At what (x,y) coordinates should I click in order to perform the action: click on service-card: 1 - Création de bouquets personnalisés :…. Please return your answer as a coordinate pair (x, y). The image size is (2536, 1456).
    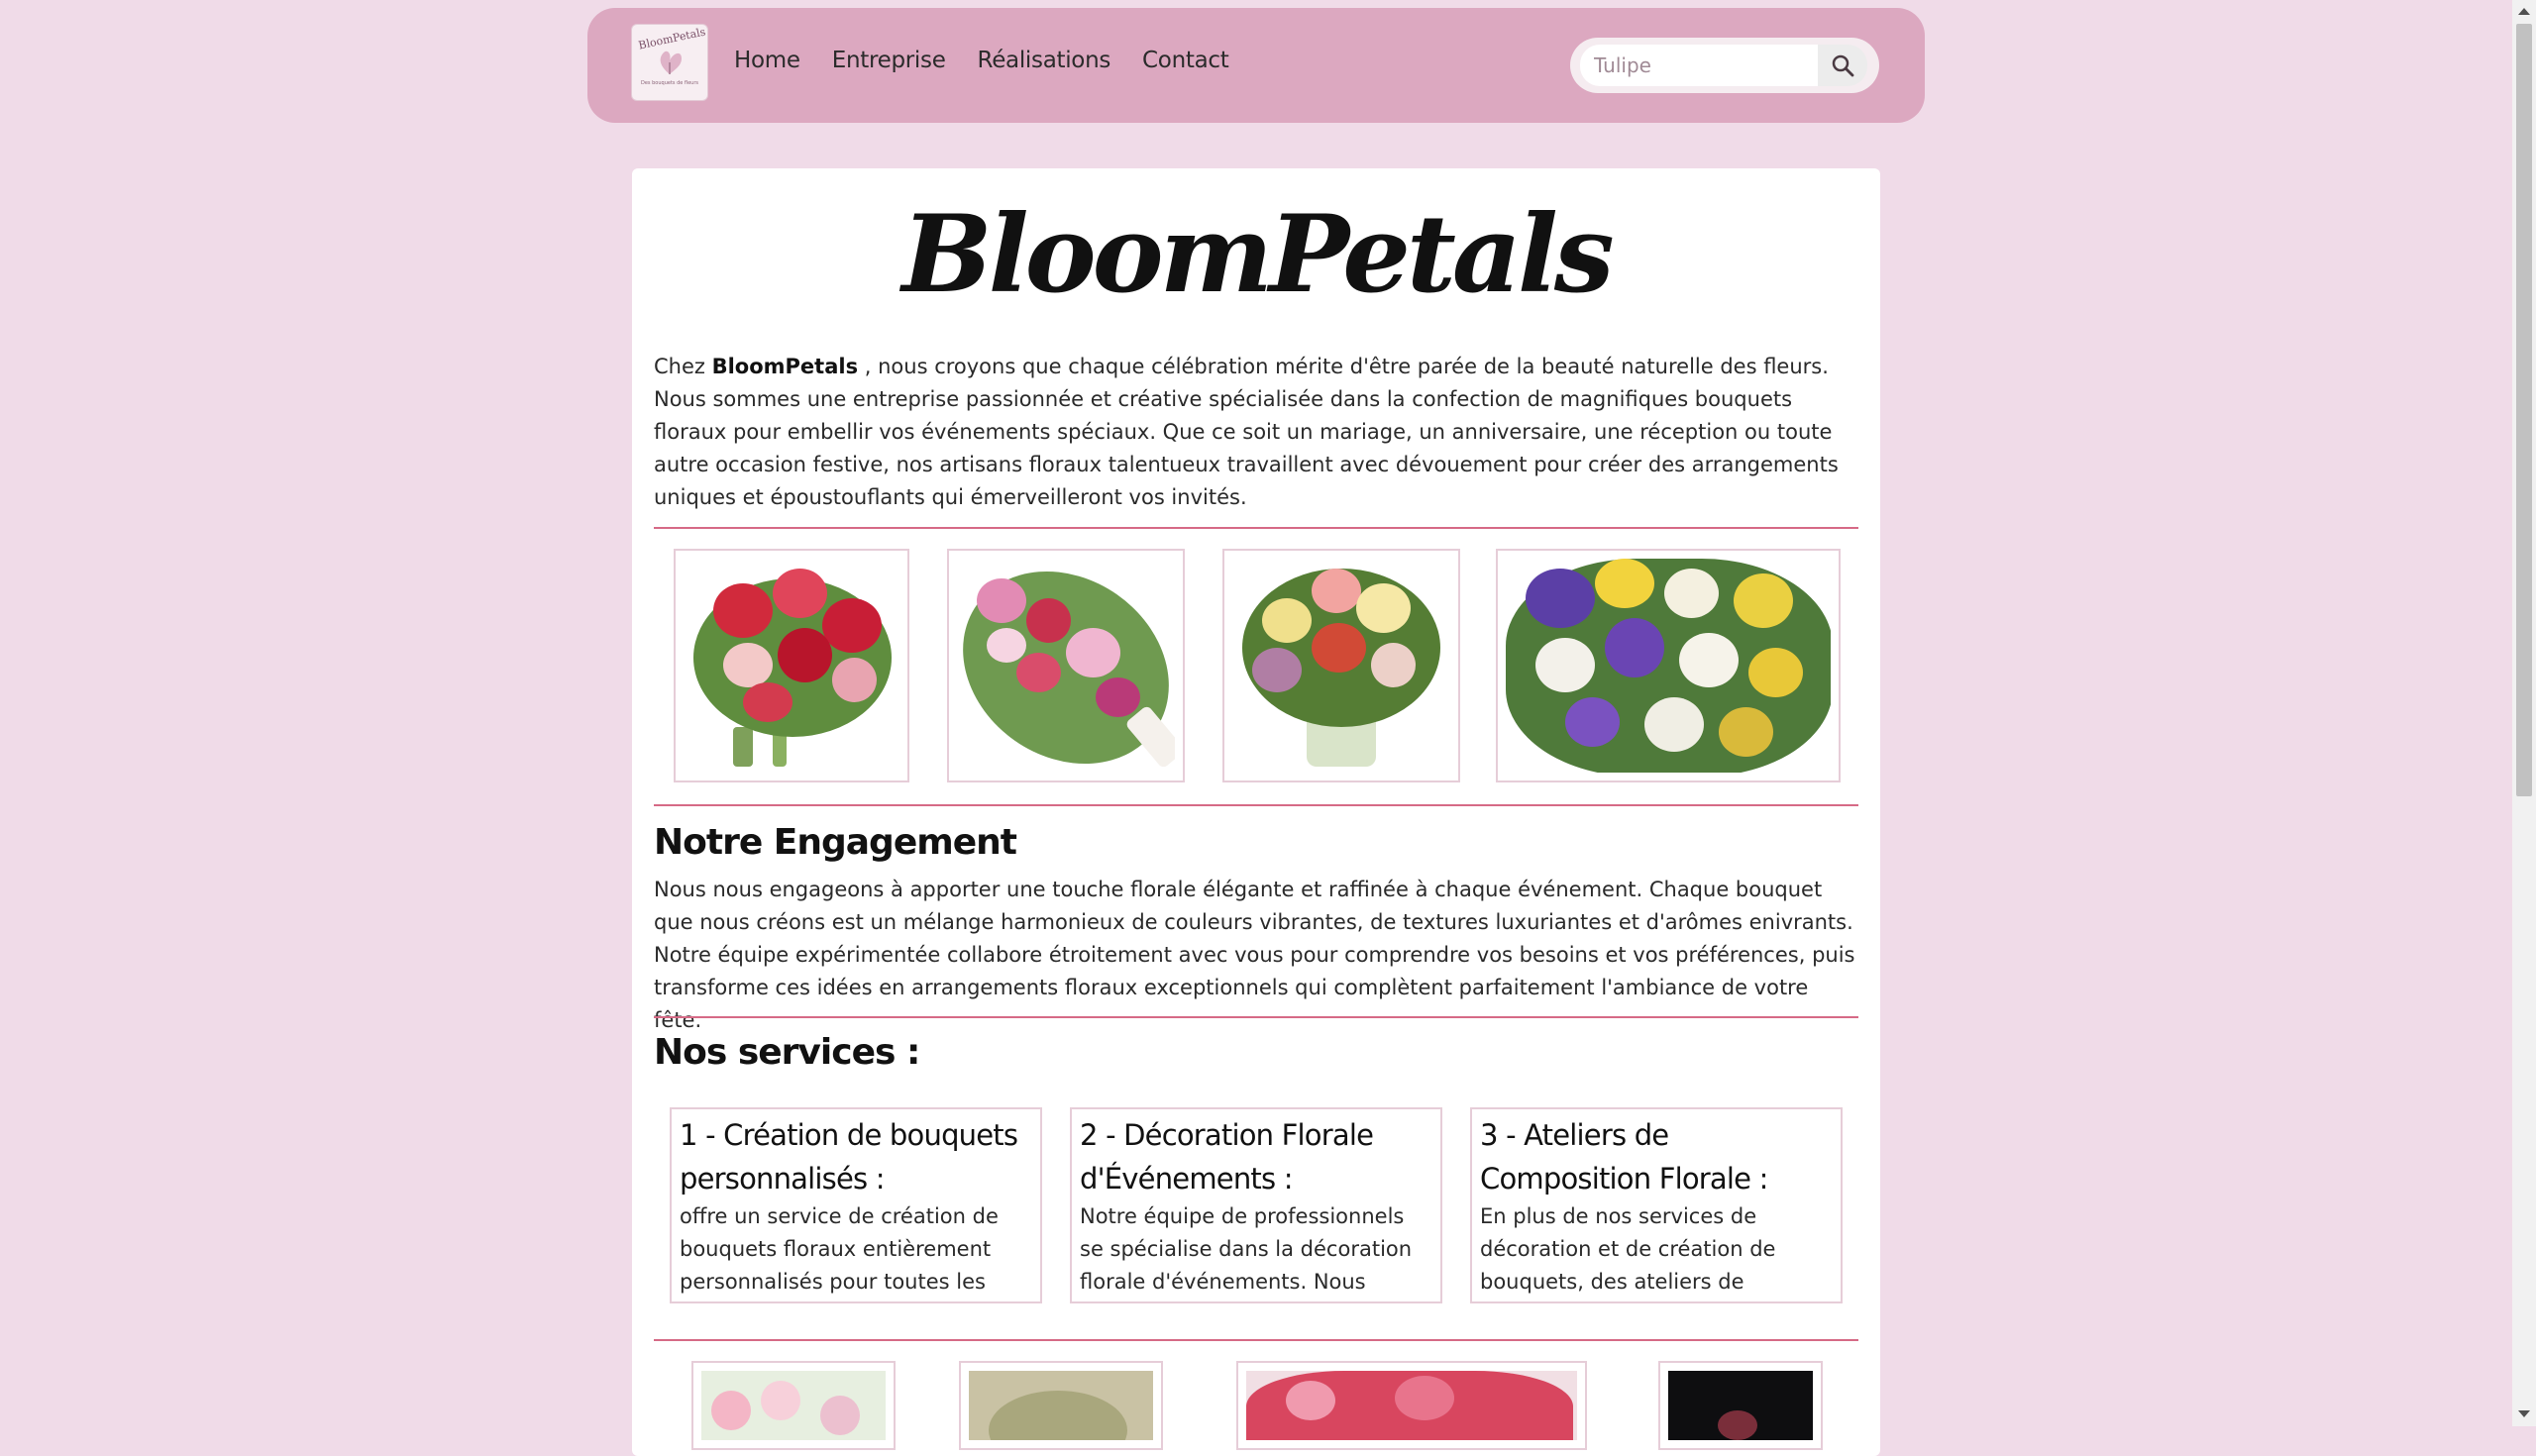
    Looking at the image, I should click on (856, 1205).